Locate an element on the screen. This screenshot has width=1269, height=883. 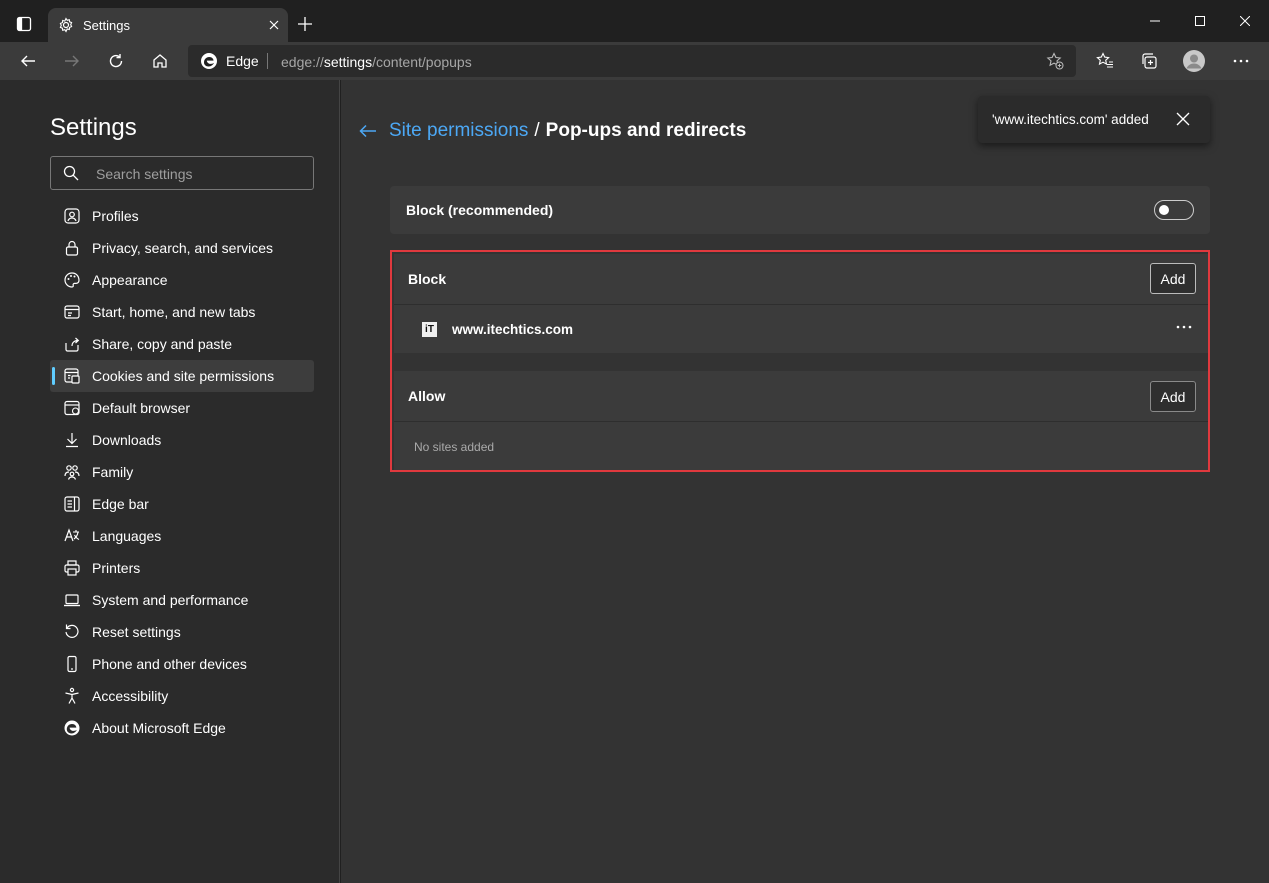
favorites-icon is located at coordinates (1104, 60).